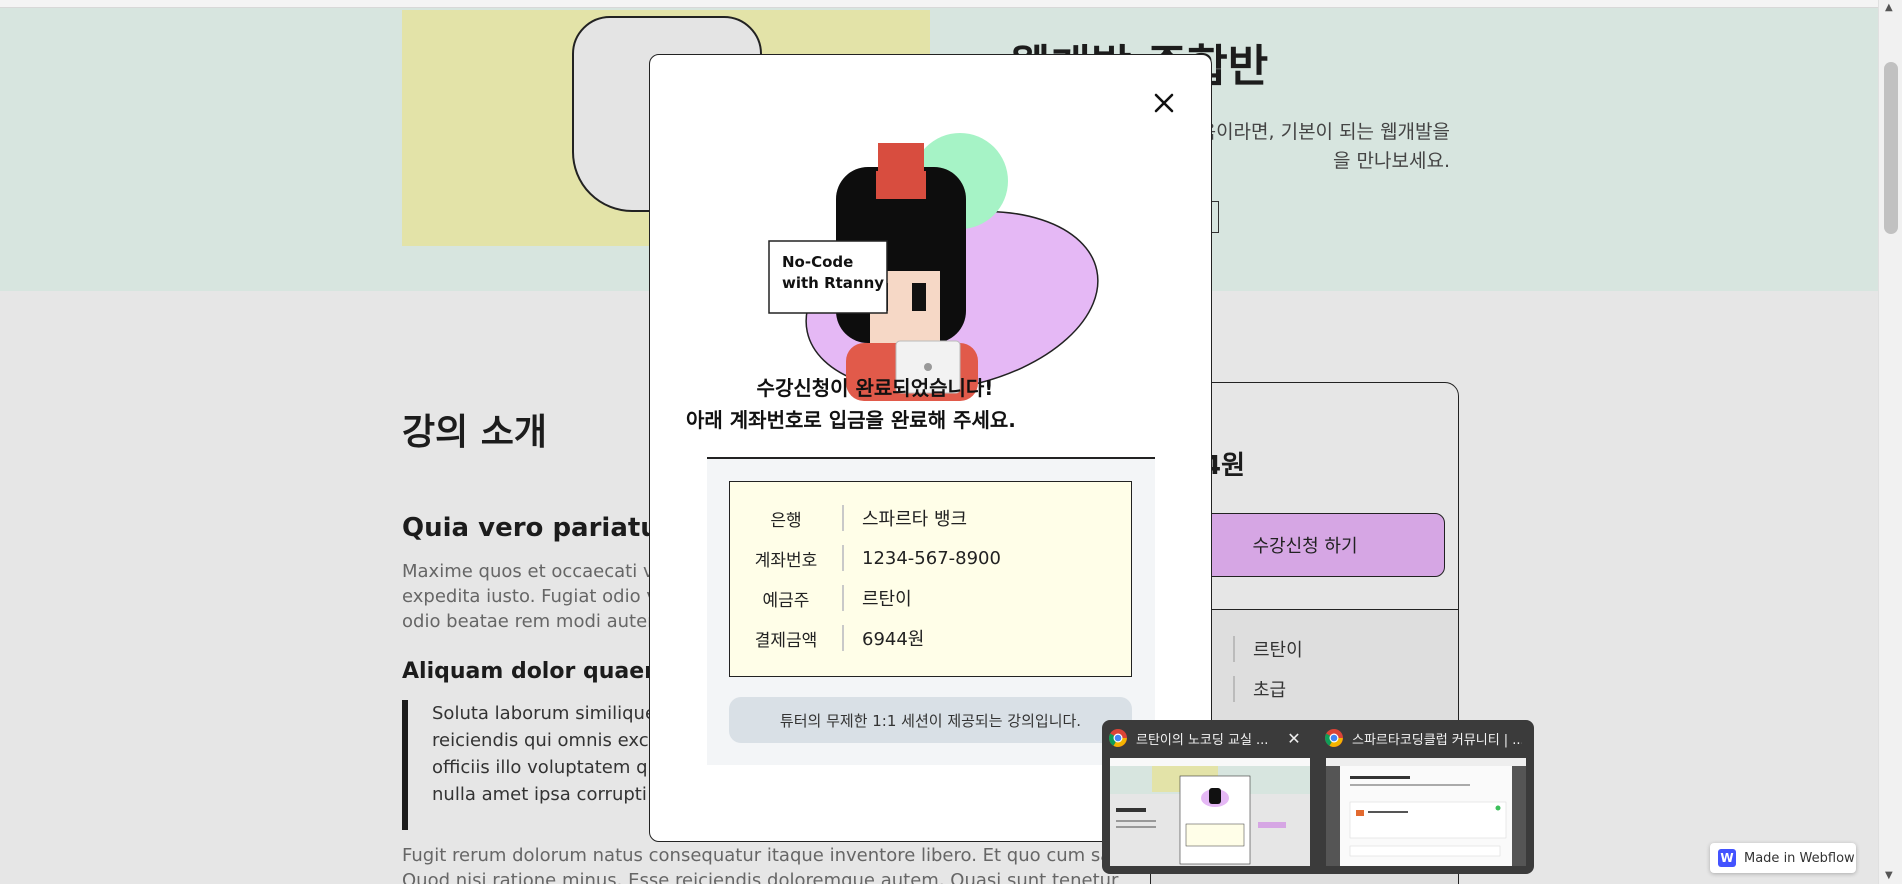  Describe the element at coordinates (1727, 858) in the screenshot. I see `webflow-logo-icon: W` at that location.